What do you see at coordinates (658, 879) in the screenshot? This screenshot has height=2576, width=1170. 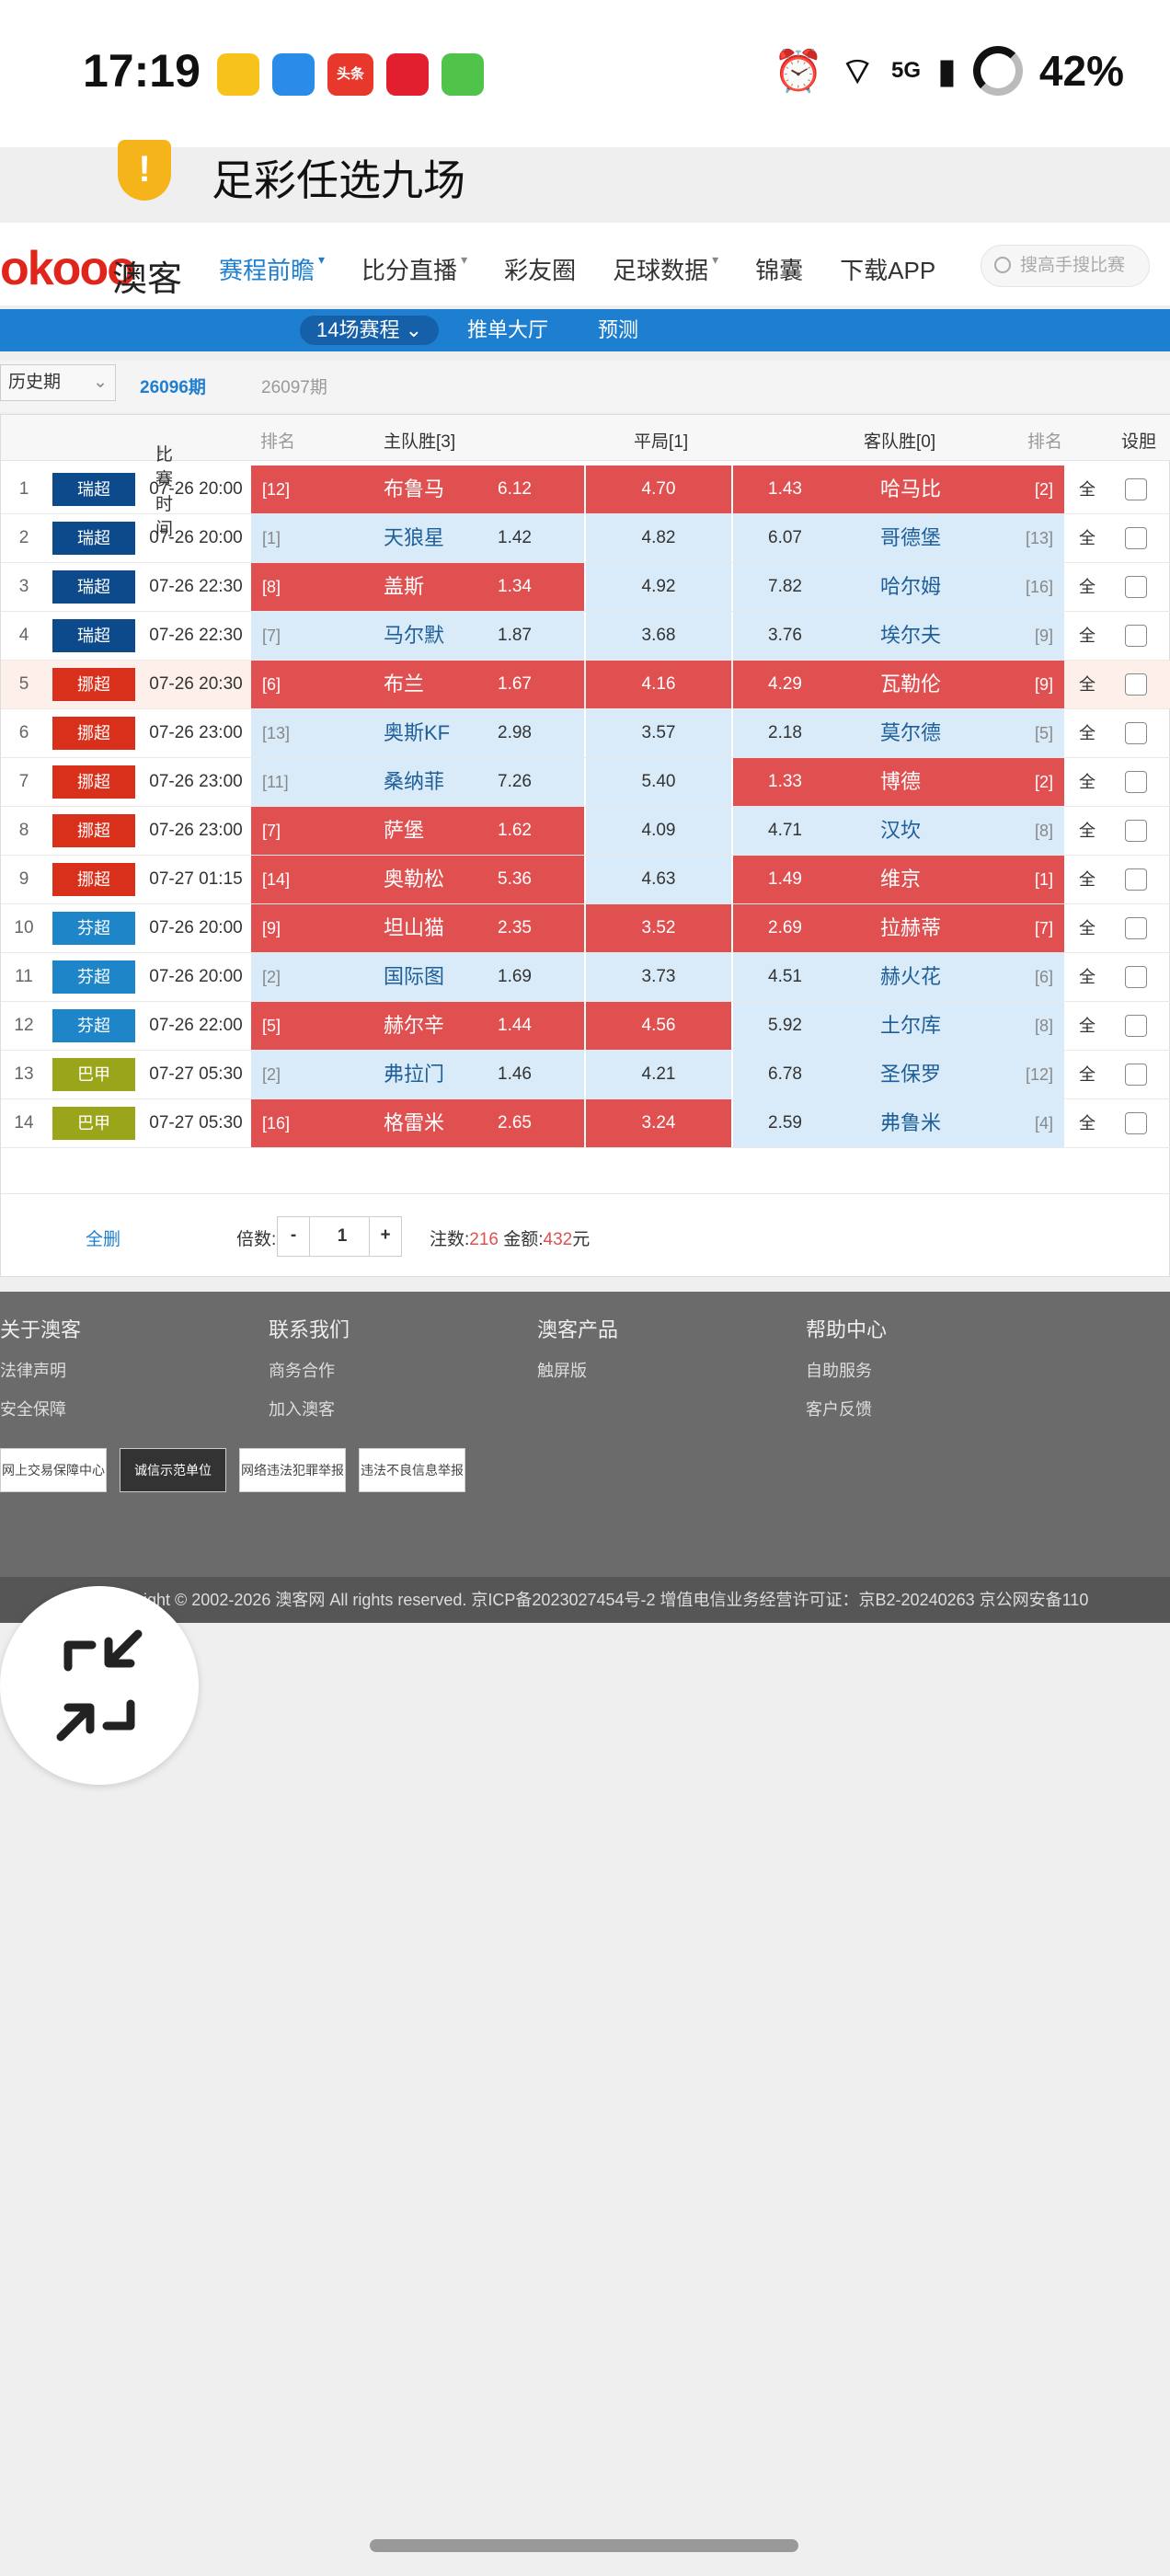 I see `draw-option: 4.63` at bounding box center [658, 879].